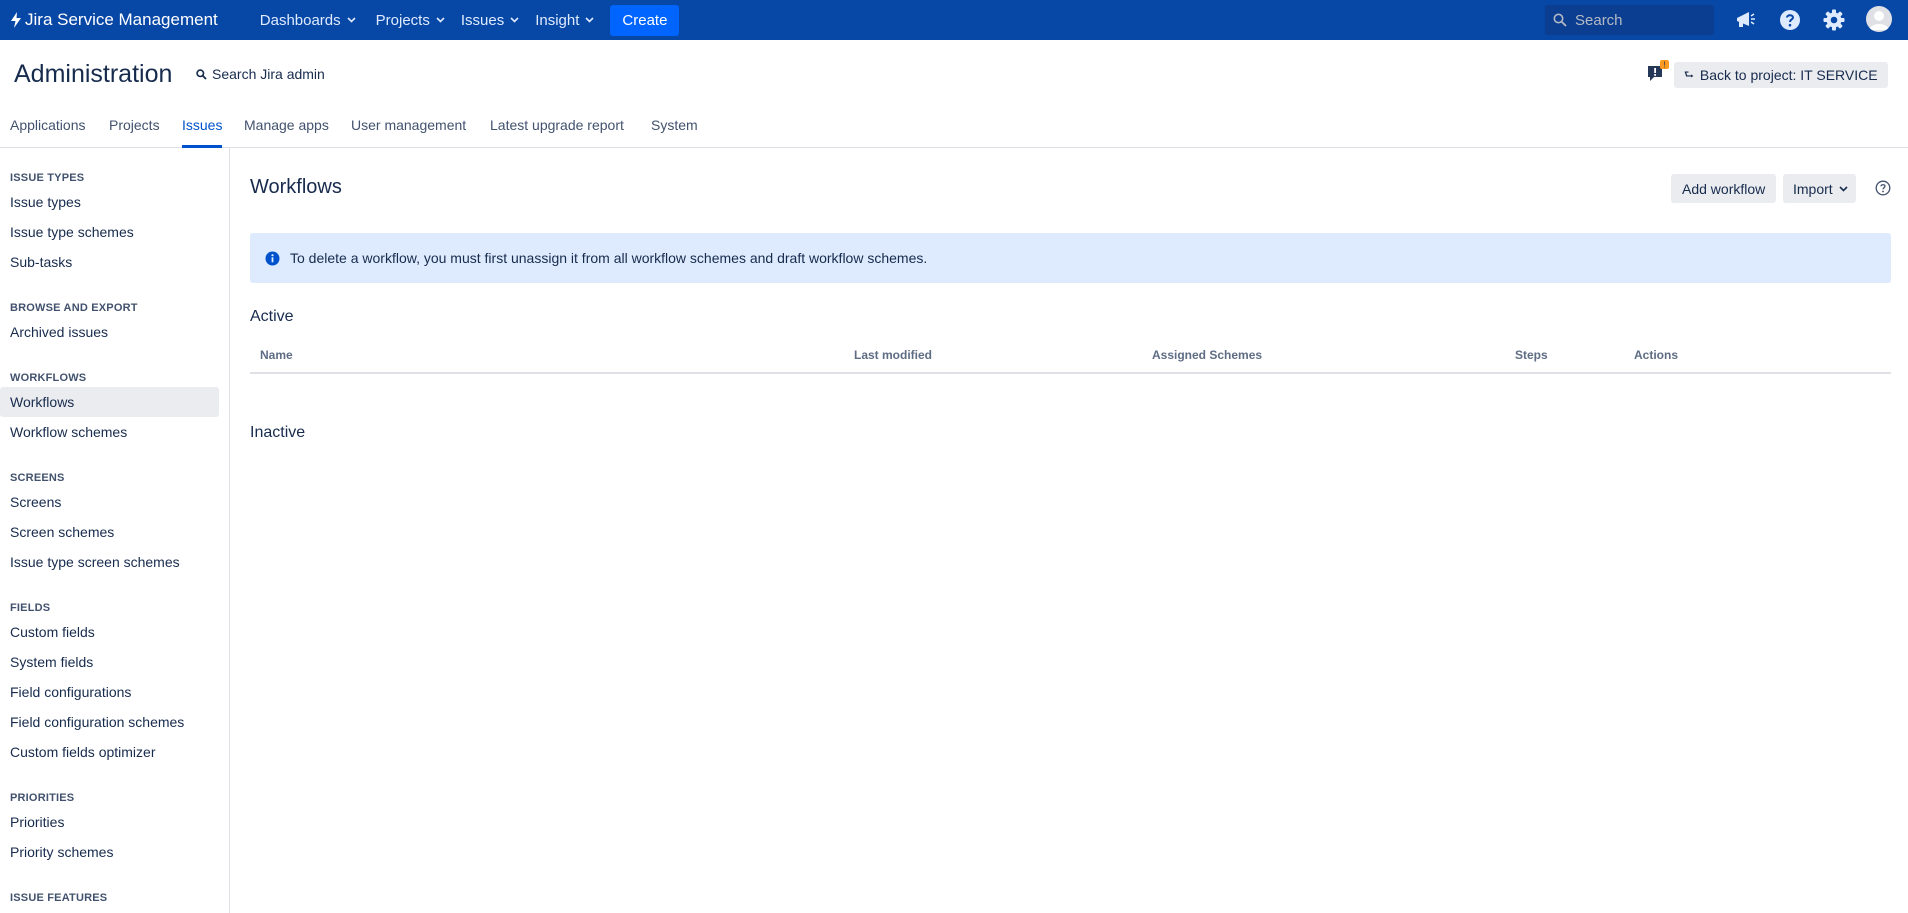 This screenshot has width=1908, height=913. What do you see at coordinates (109, 402) in the screenshot?
I see `sidebar-item-workflows: Workflows` at bounding box center [109, 402].